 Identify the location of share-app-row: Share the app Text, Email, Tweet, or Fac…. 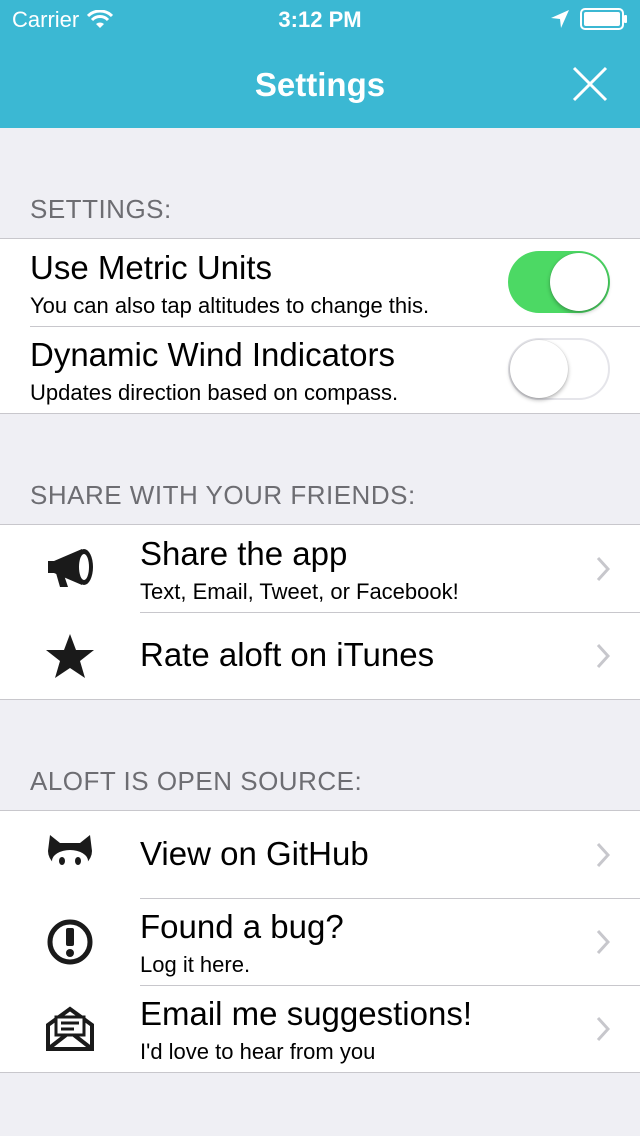
(320, 568).